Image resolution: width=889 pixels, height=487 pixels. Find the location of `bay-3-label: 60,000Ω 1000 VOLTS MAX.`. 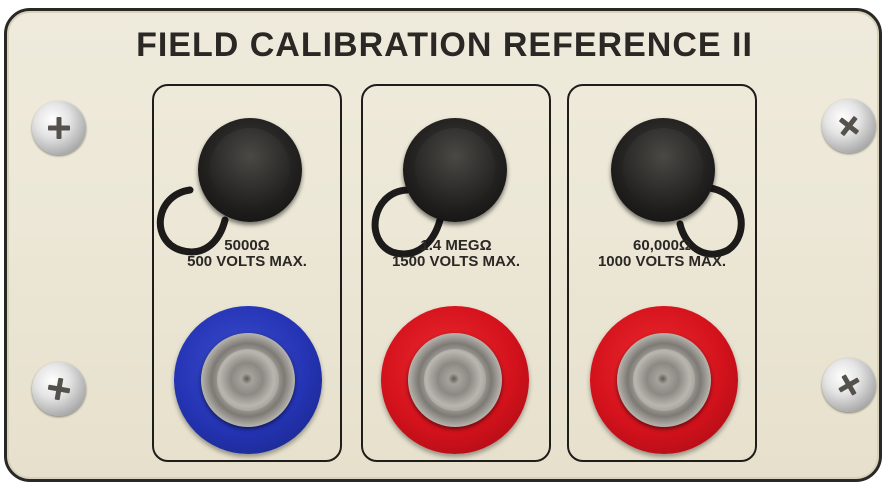

bay-3-label: 60,000Ω 1000 VOLTS MAX. is located at coordinates (662, 254).